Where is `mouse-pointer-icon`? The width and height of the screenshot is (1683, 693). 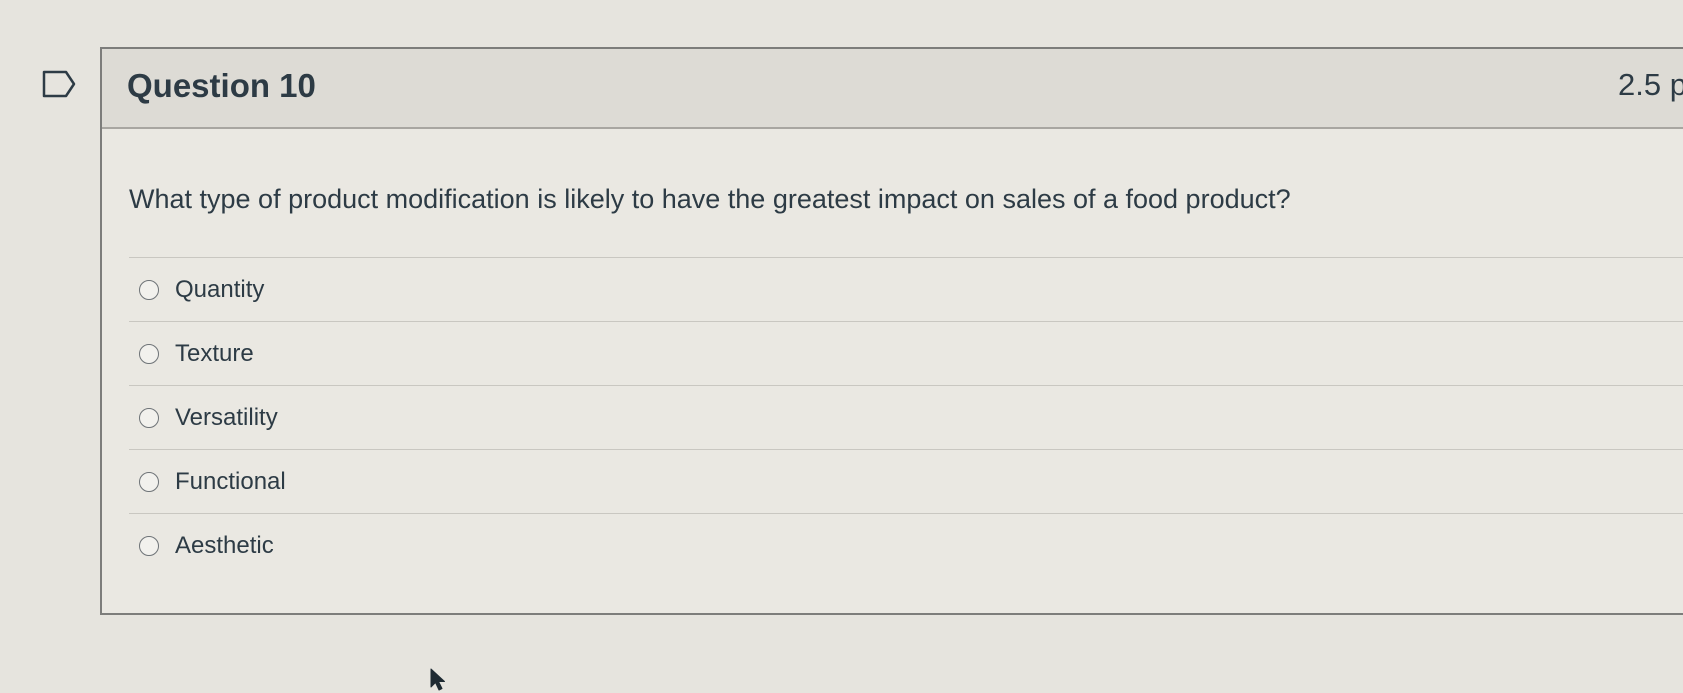 mouse-pointer-icon is located at coordinates (437, 679).